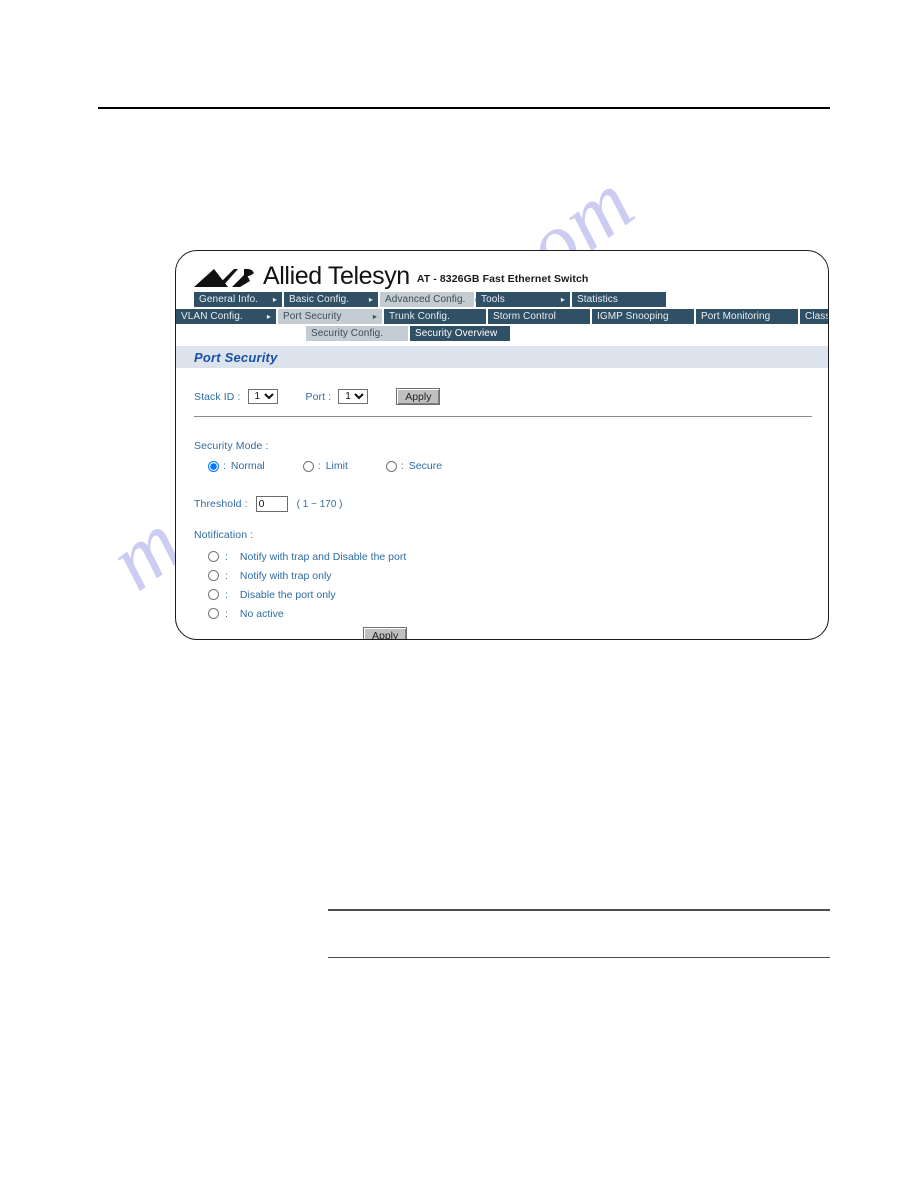 The width and height of the screenshot is (918, 1188). What do you see at coordinates (336, 466) in the screenshot?
I see `security-mode-label-limit: Limit` at bounding box center [336, 466].